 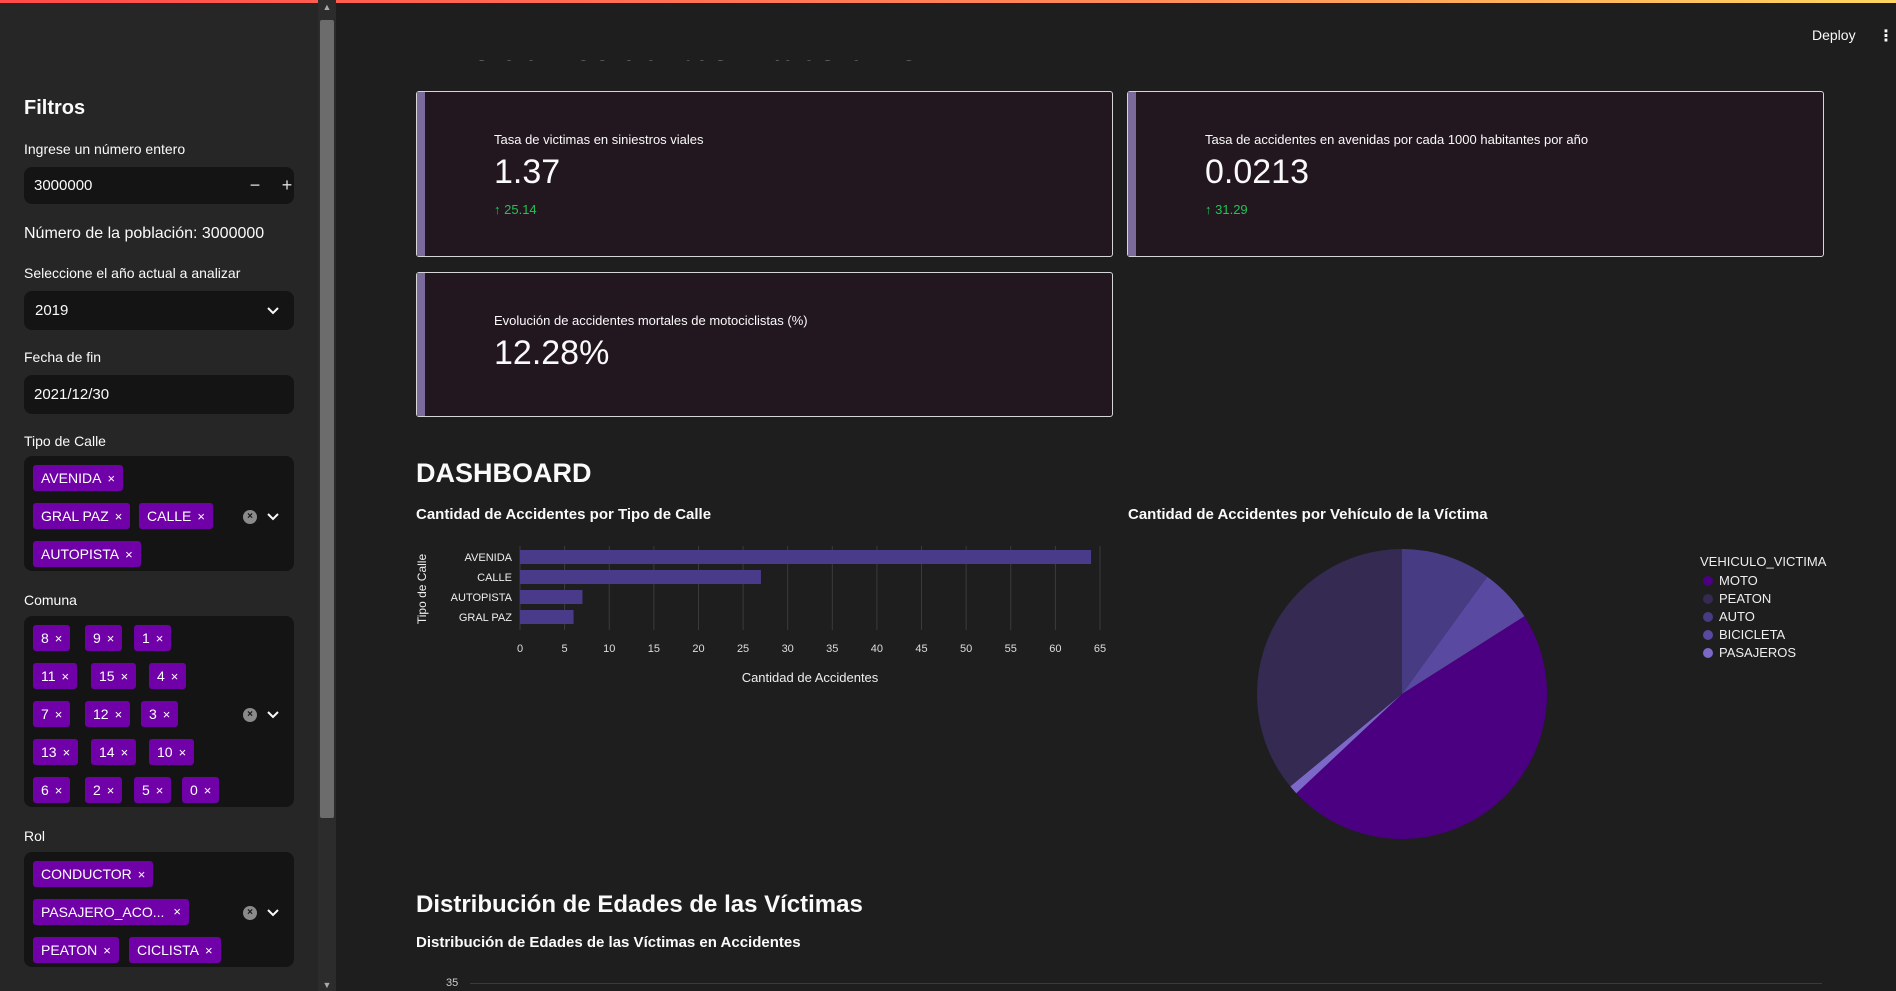 What do you see at coordinates (93, 874) in the screenshot?
I see `rol-tag: CONDUCTOR ×` at bounding box center [93, 874].